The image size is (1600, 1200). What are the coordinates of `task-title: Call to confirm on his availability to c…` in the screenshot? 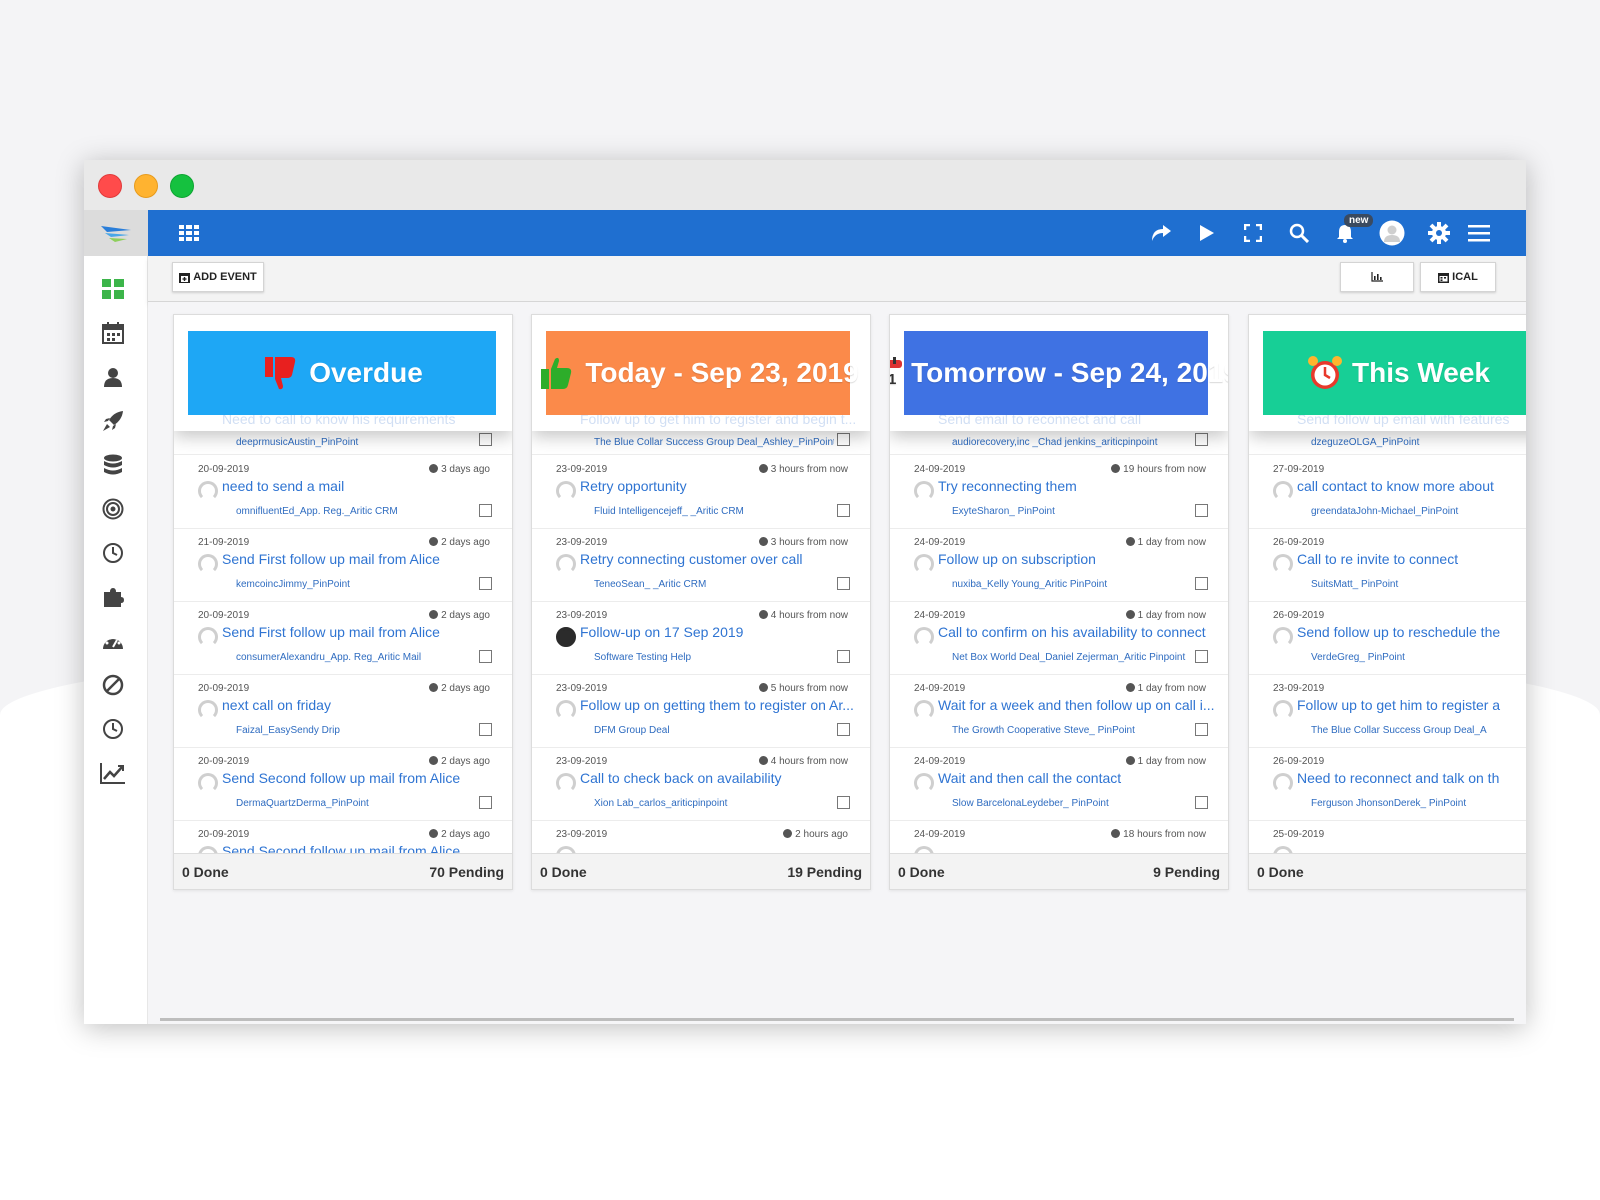 It's located at (1078, 632).